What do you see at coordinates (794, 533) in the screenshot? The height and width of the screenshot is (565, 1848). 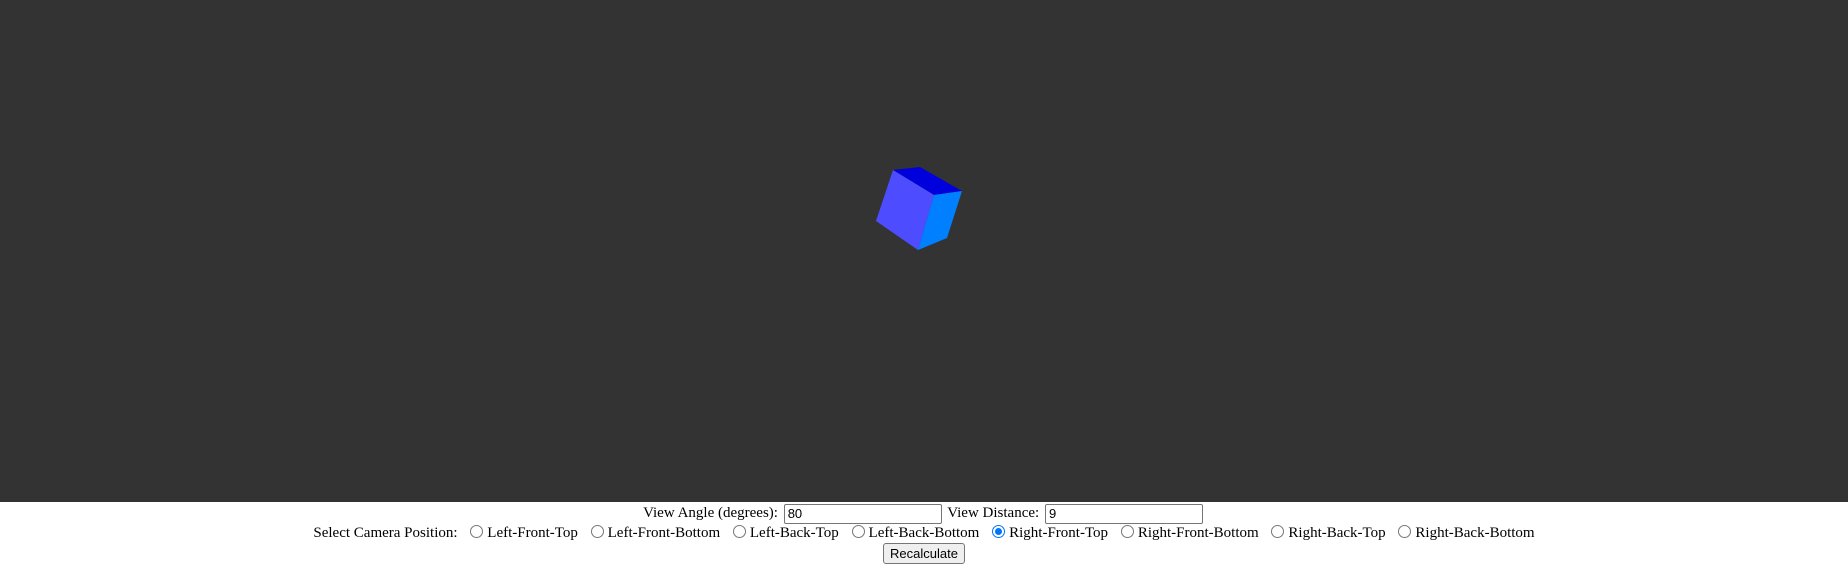 I see `camera-label-left-back-top: Left-Back-Top` at bounding box center [794, 533].